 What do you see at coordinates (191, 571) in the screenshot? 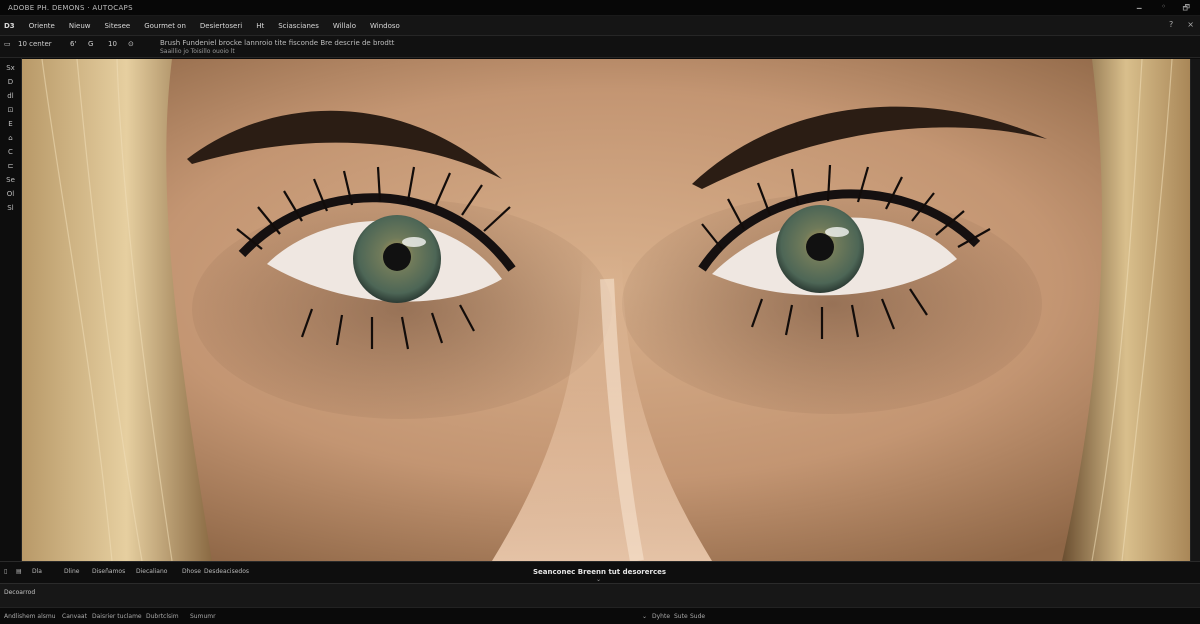
I see `status-item-5: Dhose` at bounding box center [191, 571].